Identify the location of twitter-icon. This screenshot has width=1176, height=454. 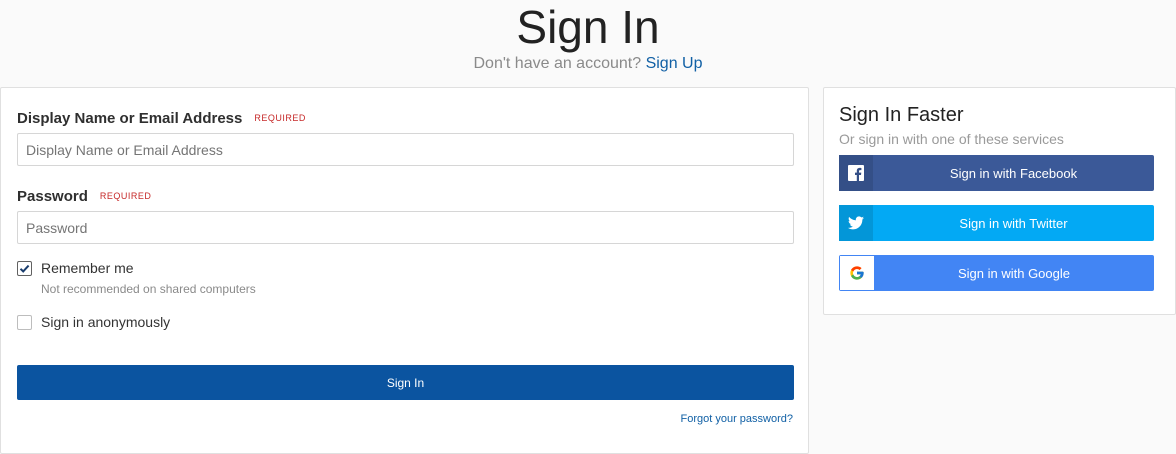
(856, 223).